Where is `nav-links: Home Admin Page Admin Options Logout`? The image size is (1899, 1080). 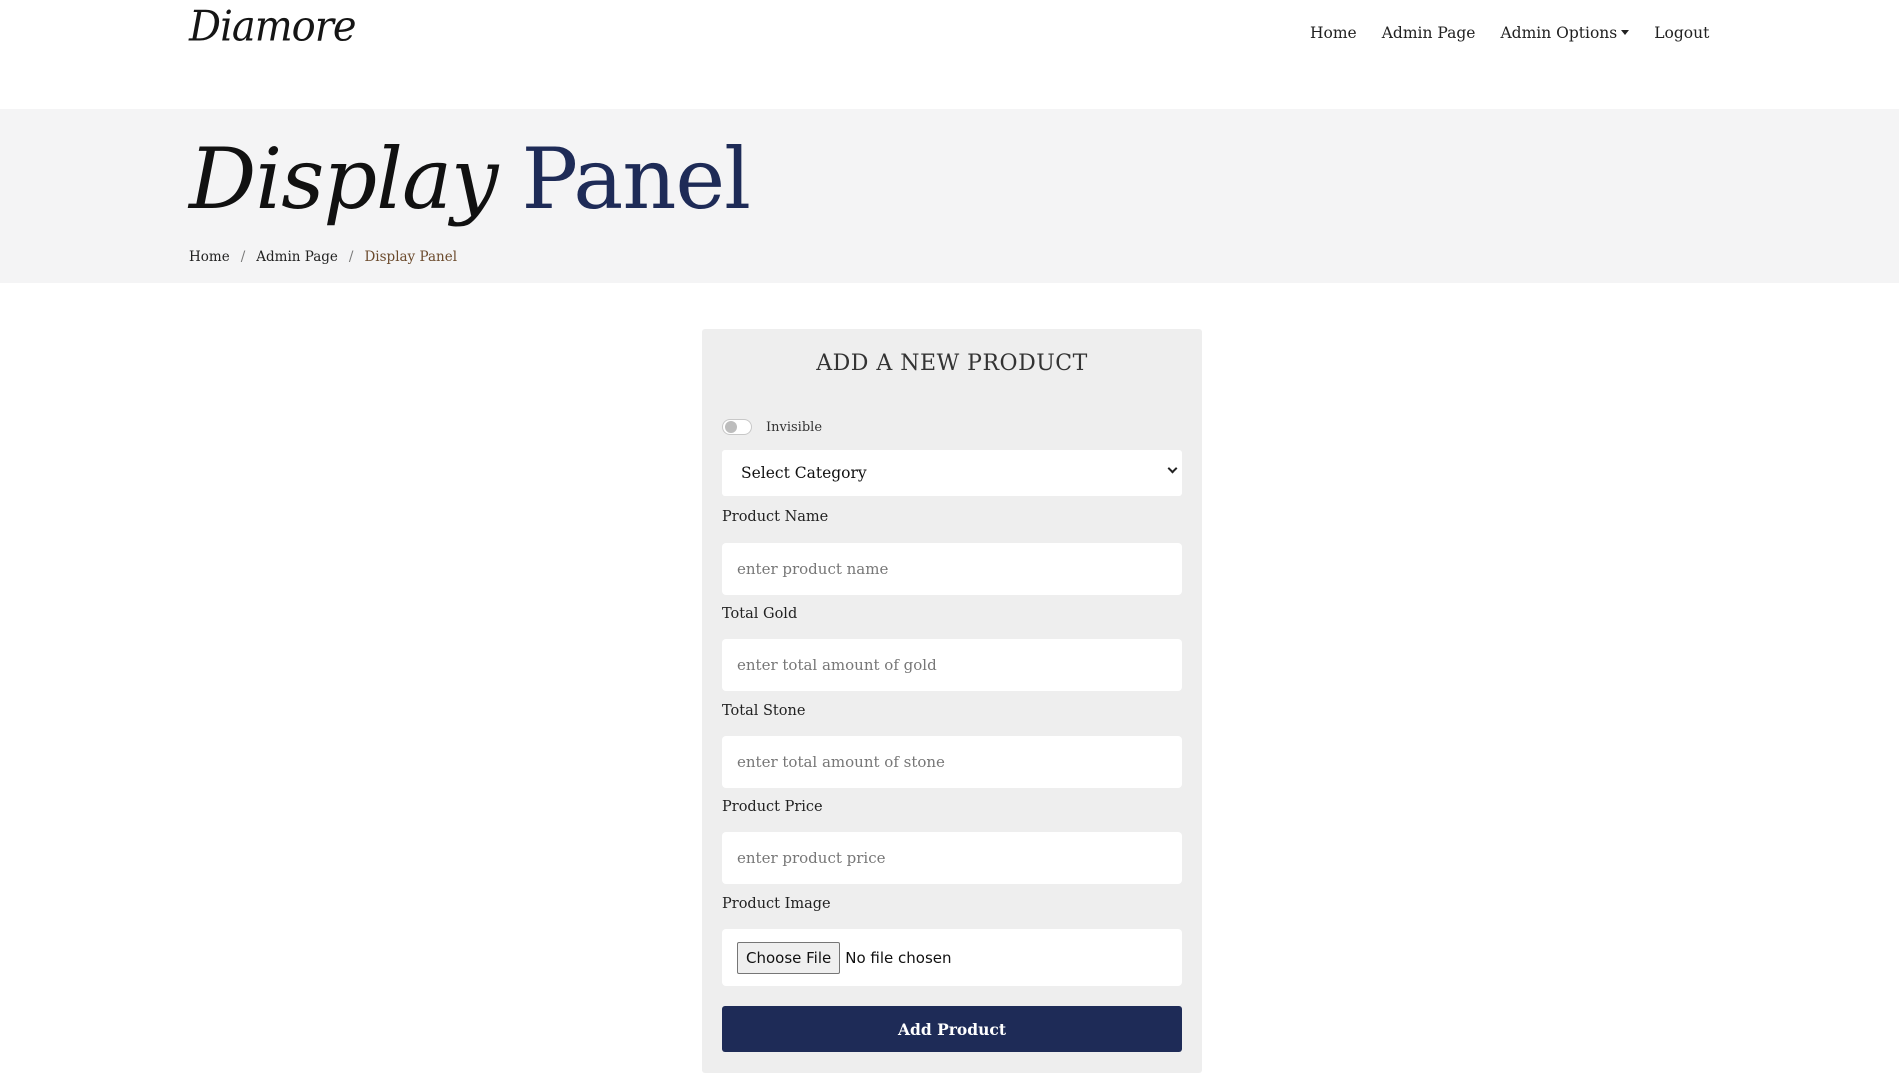 nav-links: Home Admin Page Admin Options Logout is located at coordinates (1509, 33).